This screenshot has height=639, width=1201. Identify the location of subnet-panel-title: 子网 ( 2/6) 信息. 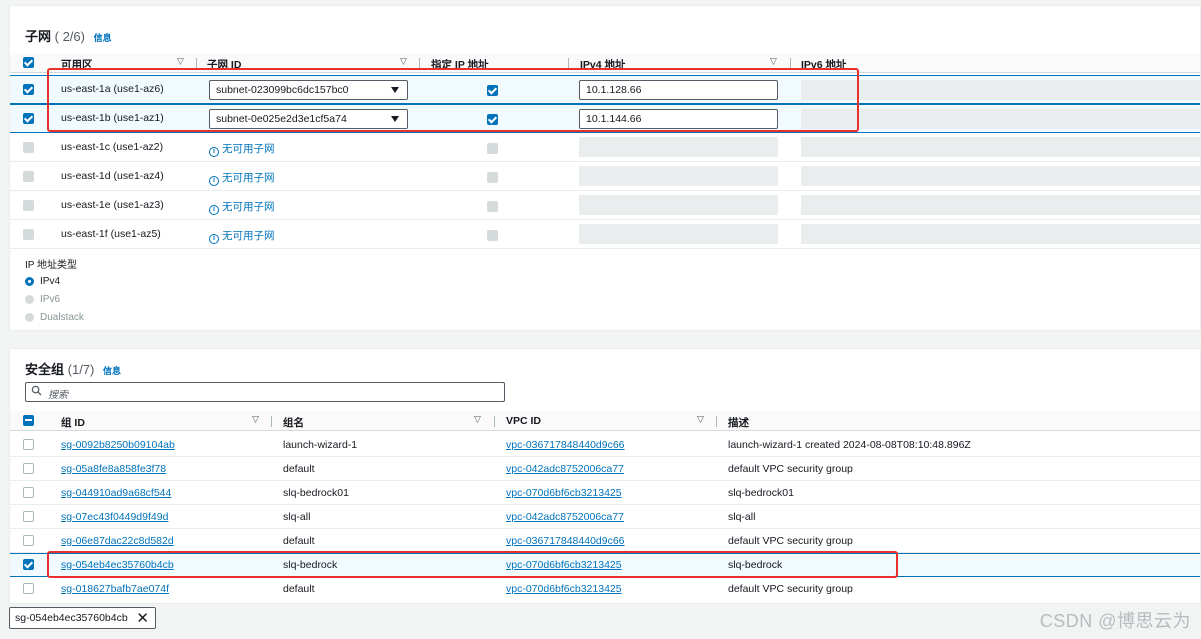
(68, 36).